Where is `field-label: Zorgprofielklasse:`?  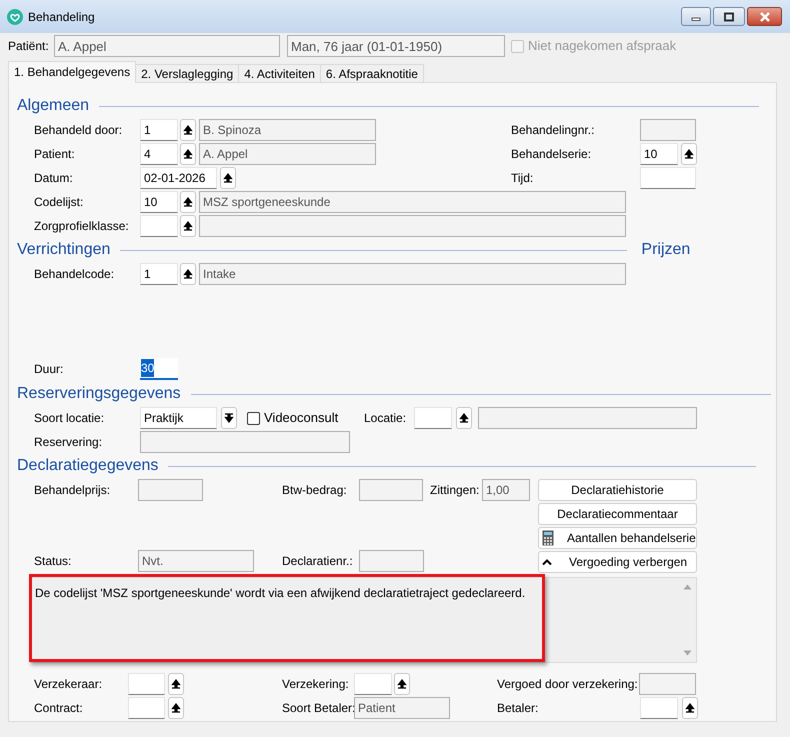 field-label: Zorgprofielklasse: is located at coordinates (82, 226).